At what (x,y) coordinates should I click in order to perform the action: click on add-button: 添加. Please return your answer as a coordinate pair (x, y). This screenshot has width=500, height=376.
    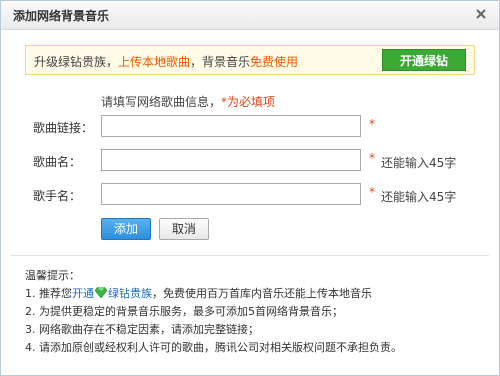
    Looking at the image, I should click on (126, 229).